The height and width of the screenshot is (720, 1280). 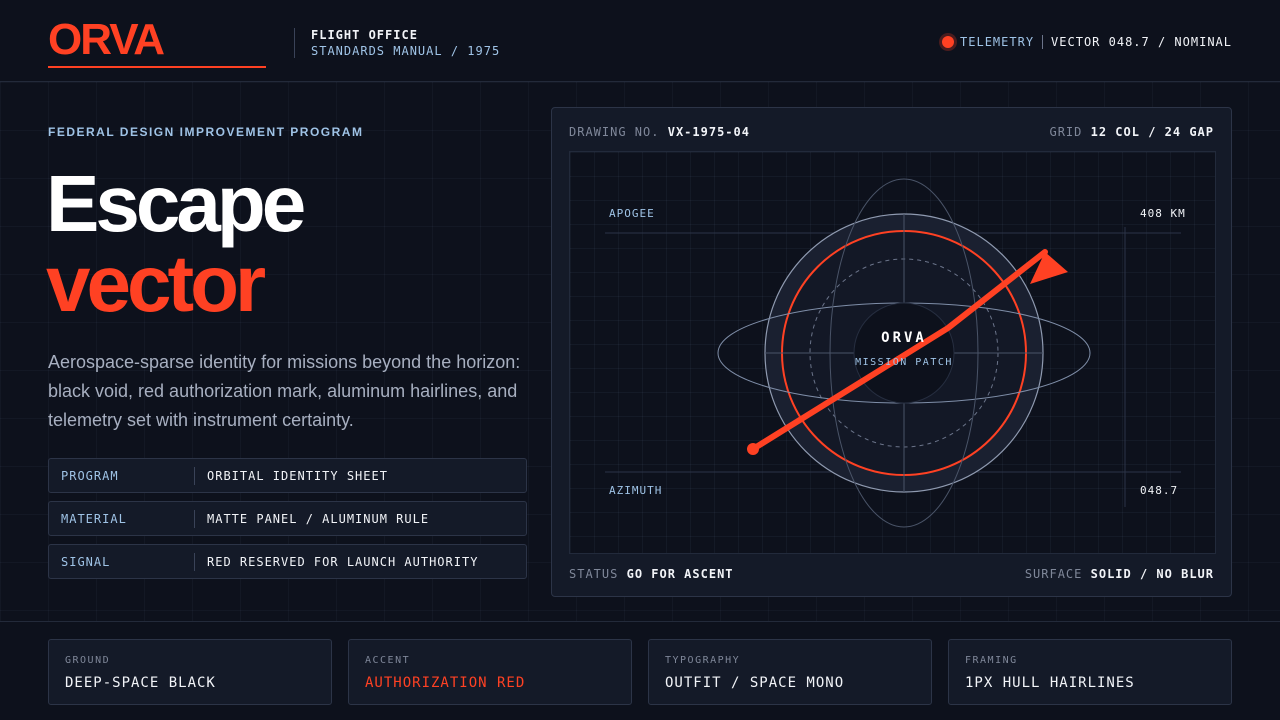 I want to click on token-value: OUTFIT / SPACE MONO, so click(x=755, y=683).